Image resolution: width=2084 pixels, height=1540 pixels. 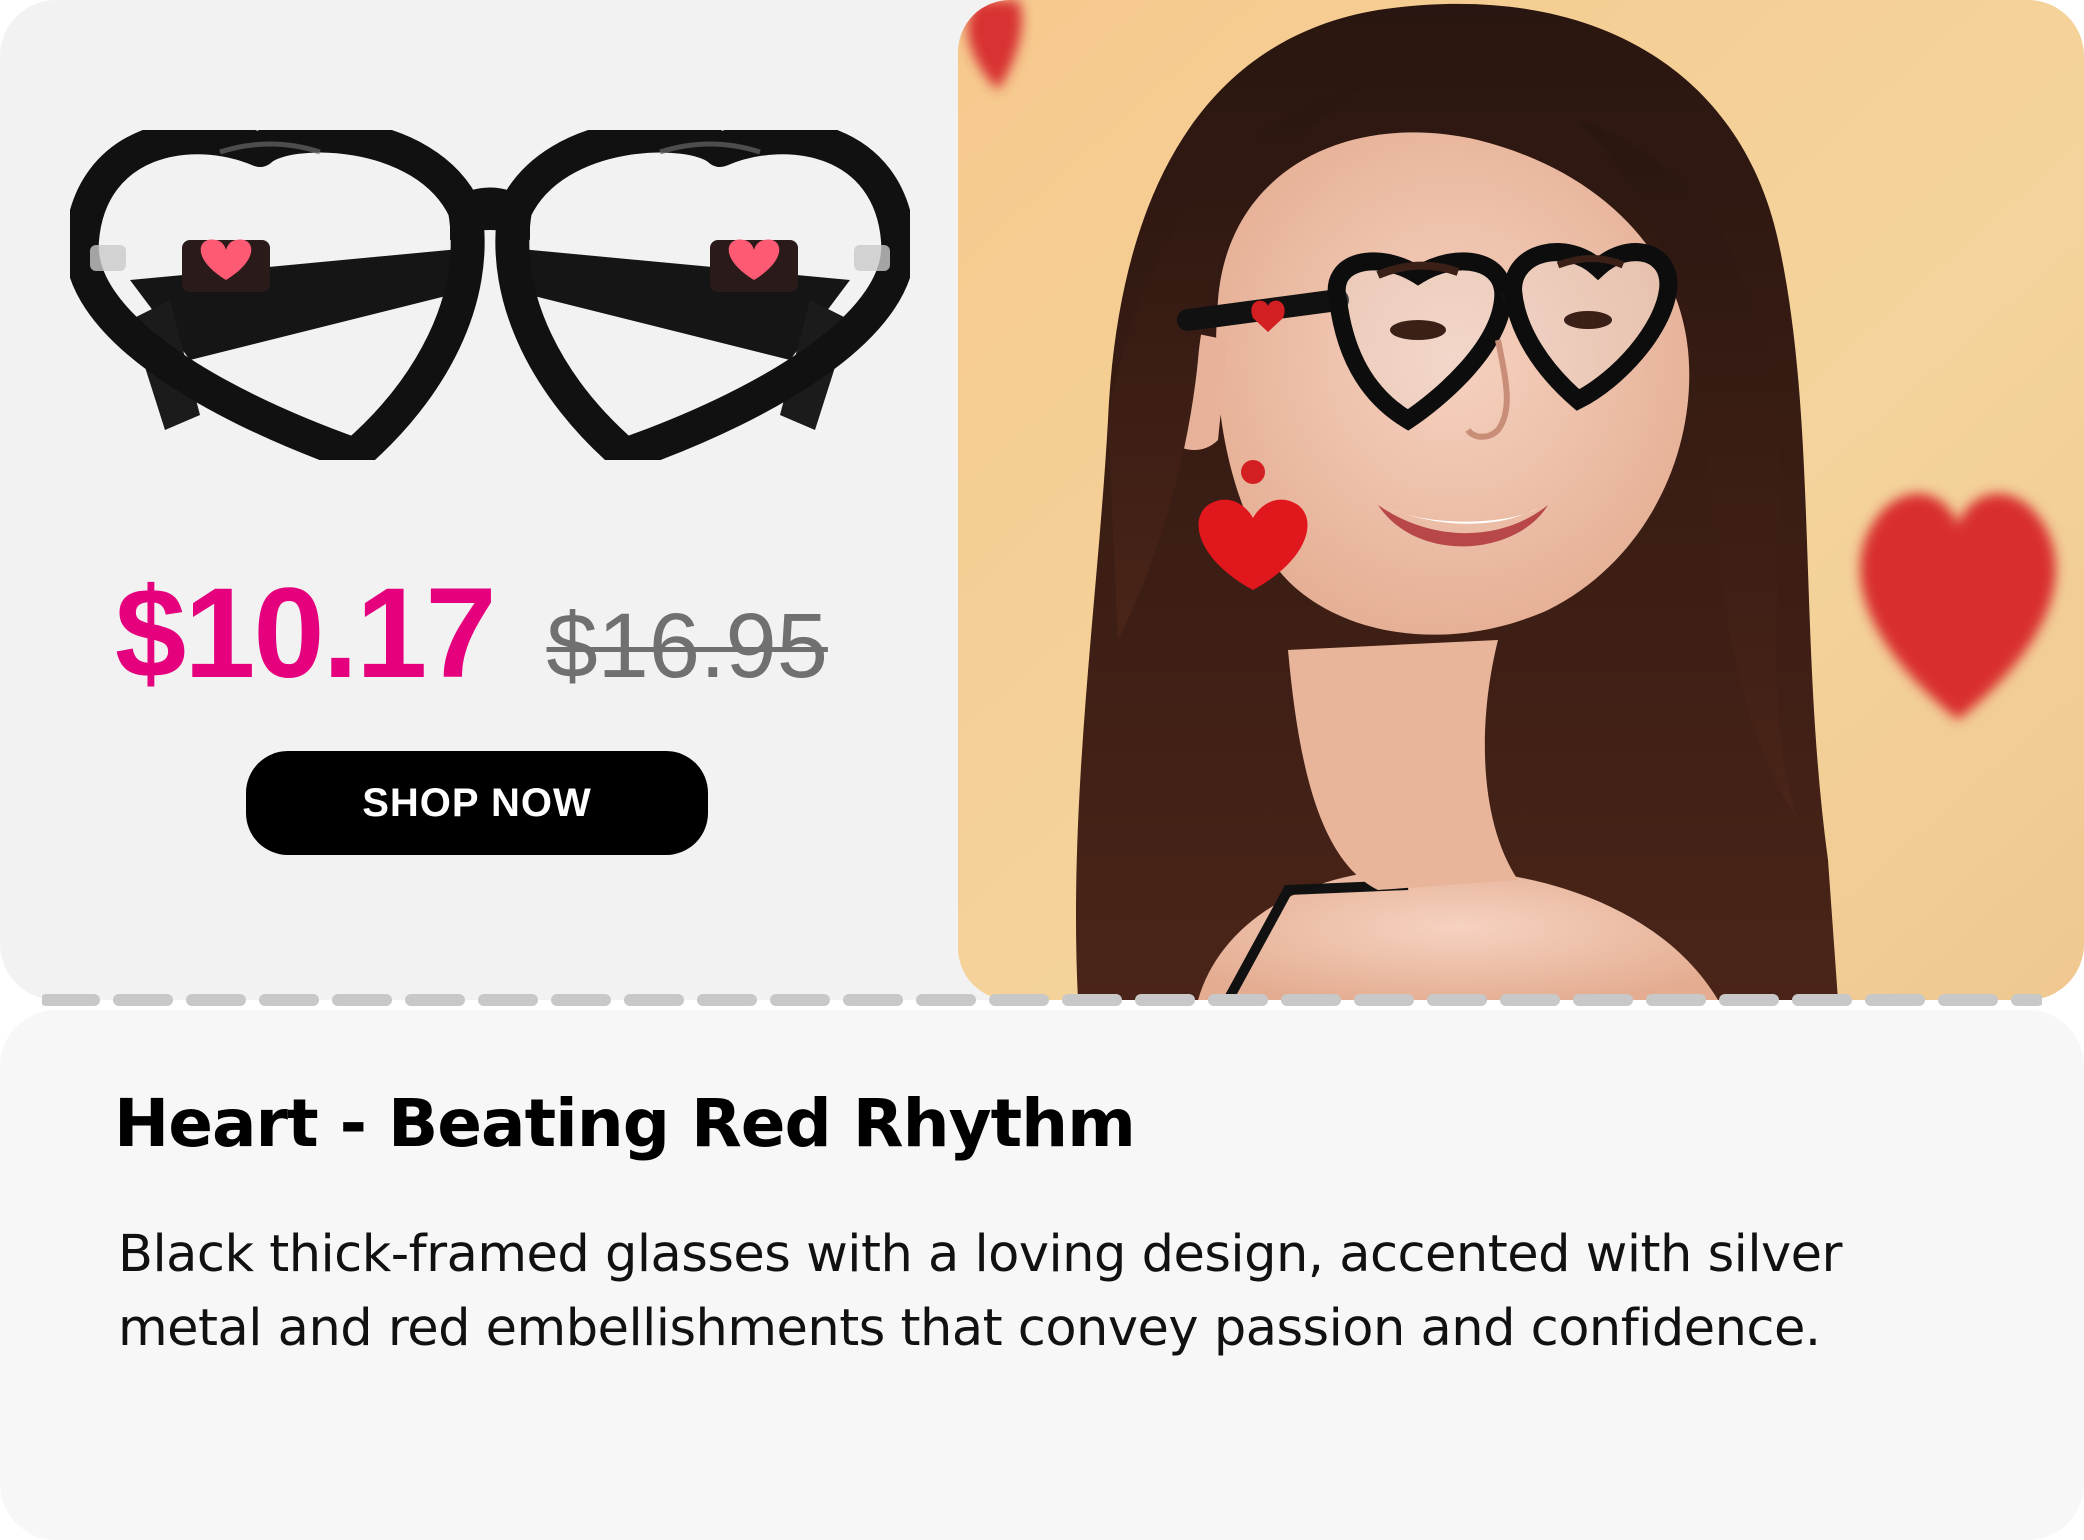 I want to click on product-title: Heart - Beating Red Rhythm, so click(x=625, y=1123).